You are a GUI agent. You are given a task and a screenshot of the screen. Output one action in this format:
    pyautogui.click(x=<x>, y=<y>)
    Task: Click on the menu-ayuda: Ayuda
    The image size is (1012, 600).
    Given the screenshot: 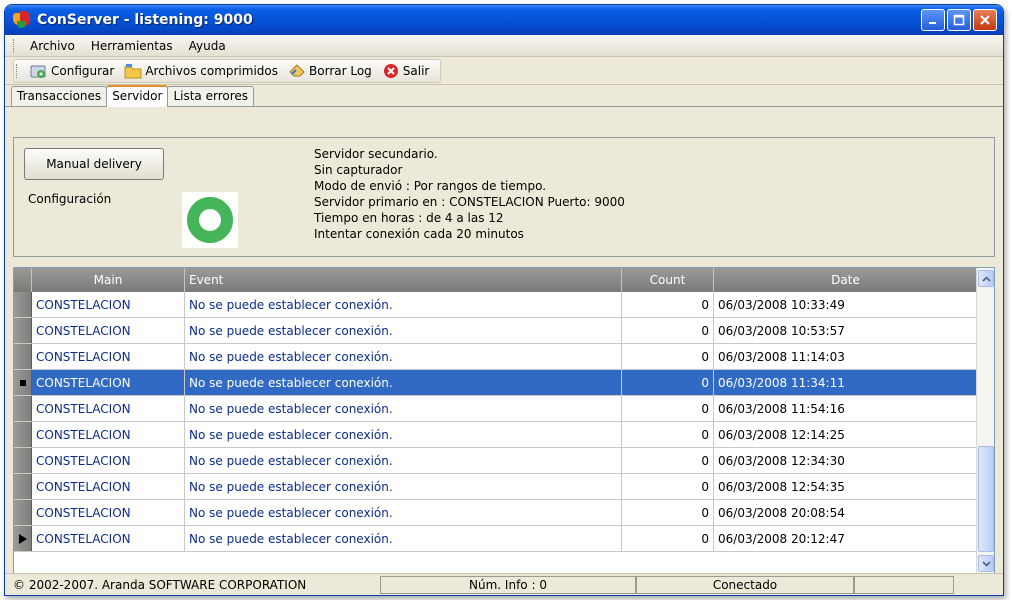 What is the action you would take?
    pyautogui.click(x=207, y=46)
    